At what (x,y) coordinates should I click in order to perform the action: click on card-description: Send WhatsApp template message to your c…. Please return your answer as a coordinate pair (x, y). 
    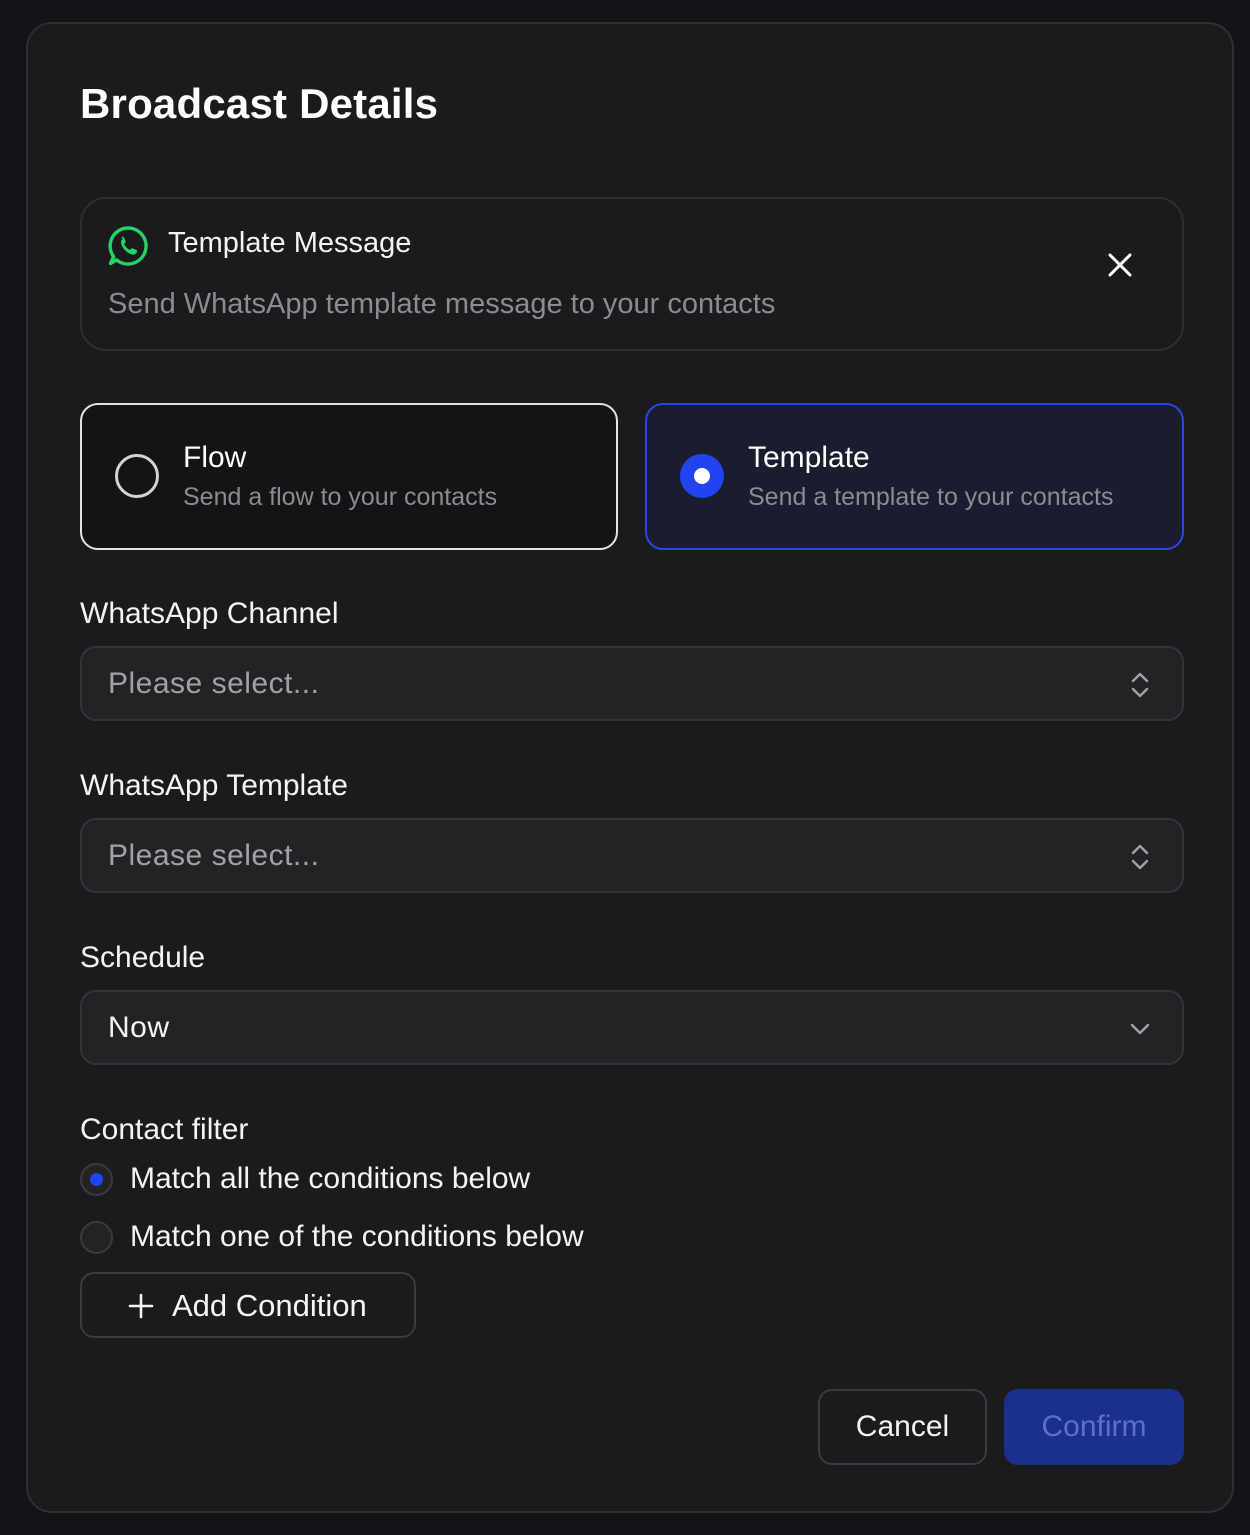
    Looking at the image, I should click on (442, 304).